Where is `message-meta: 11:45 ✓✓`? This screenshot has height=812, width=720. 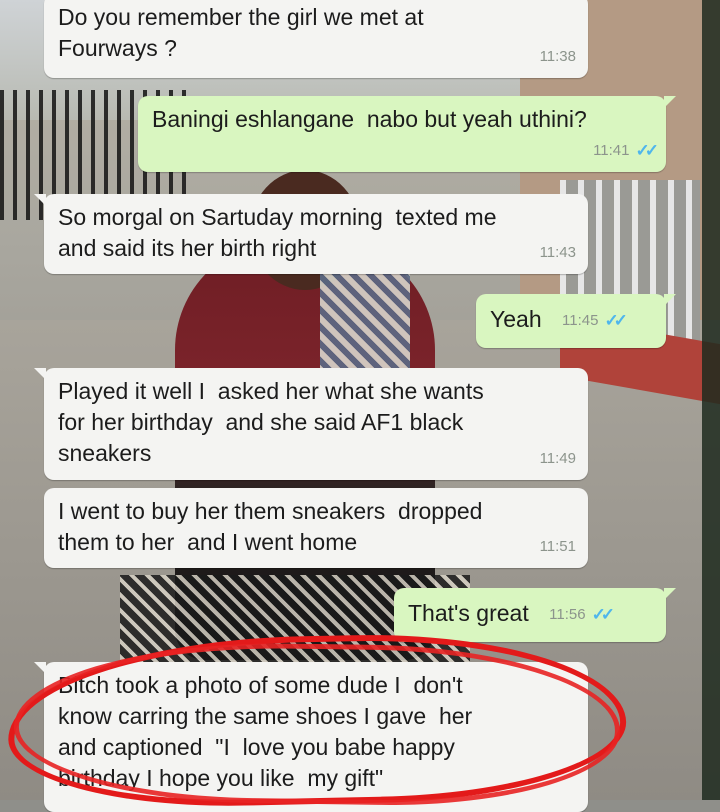 message-meta: 11:45 ✓✓ is located at coordinates (595, 320).